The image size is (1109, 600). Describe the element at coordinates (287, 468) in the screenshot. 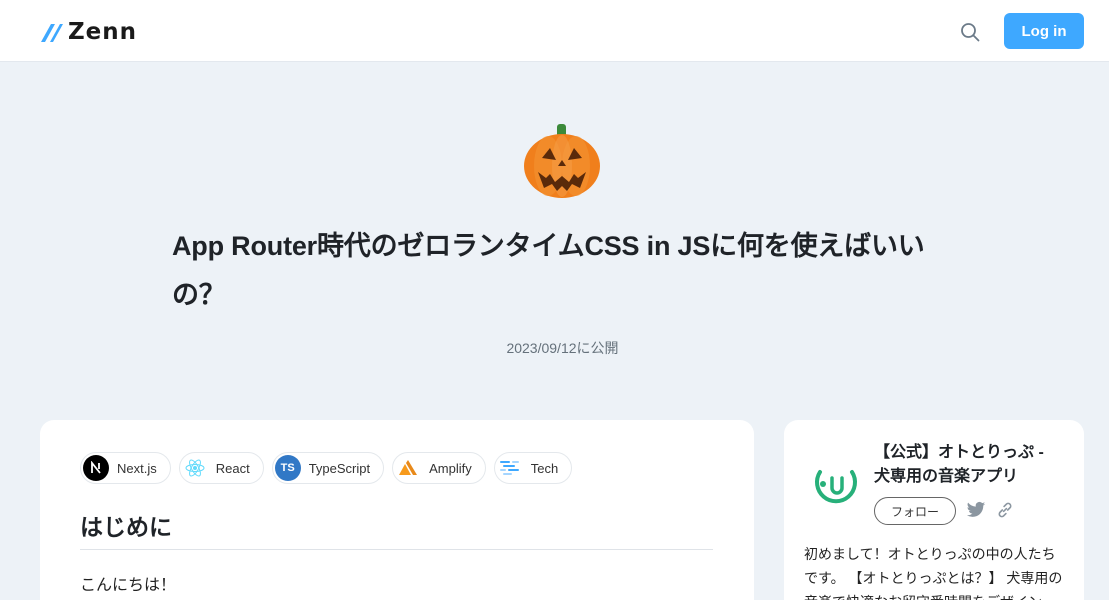

I see `typescript-icon: TS` at that location.